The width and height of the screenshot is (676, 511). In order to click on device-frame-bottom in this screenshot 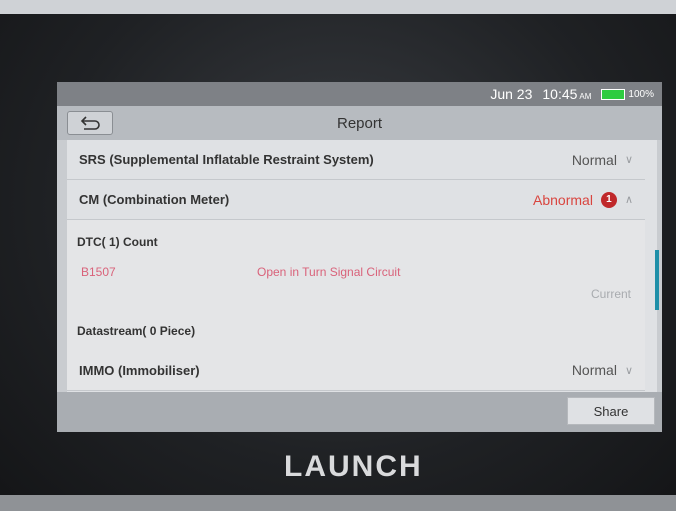, I will do `click(338, 503)`.